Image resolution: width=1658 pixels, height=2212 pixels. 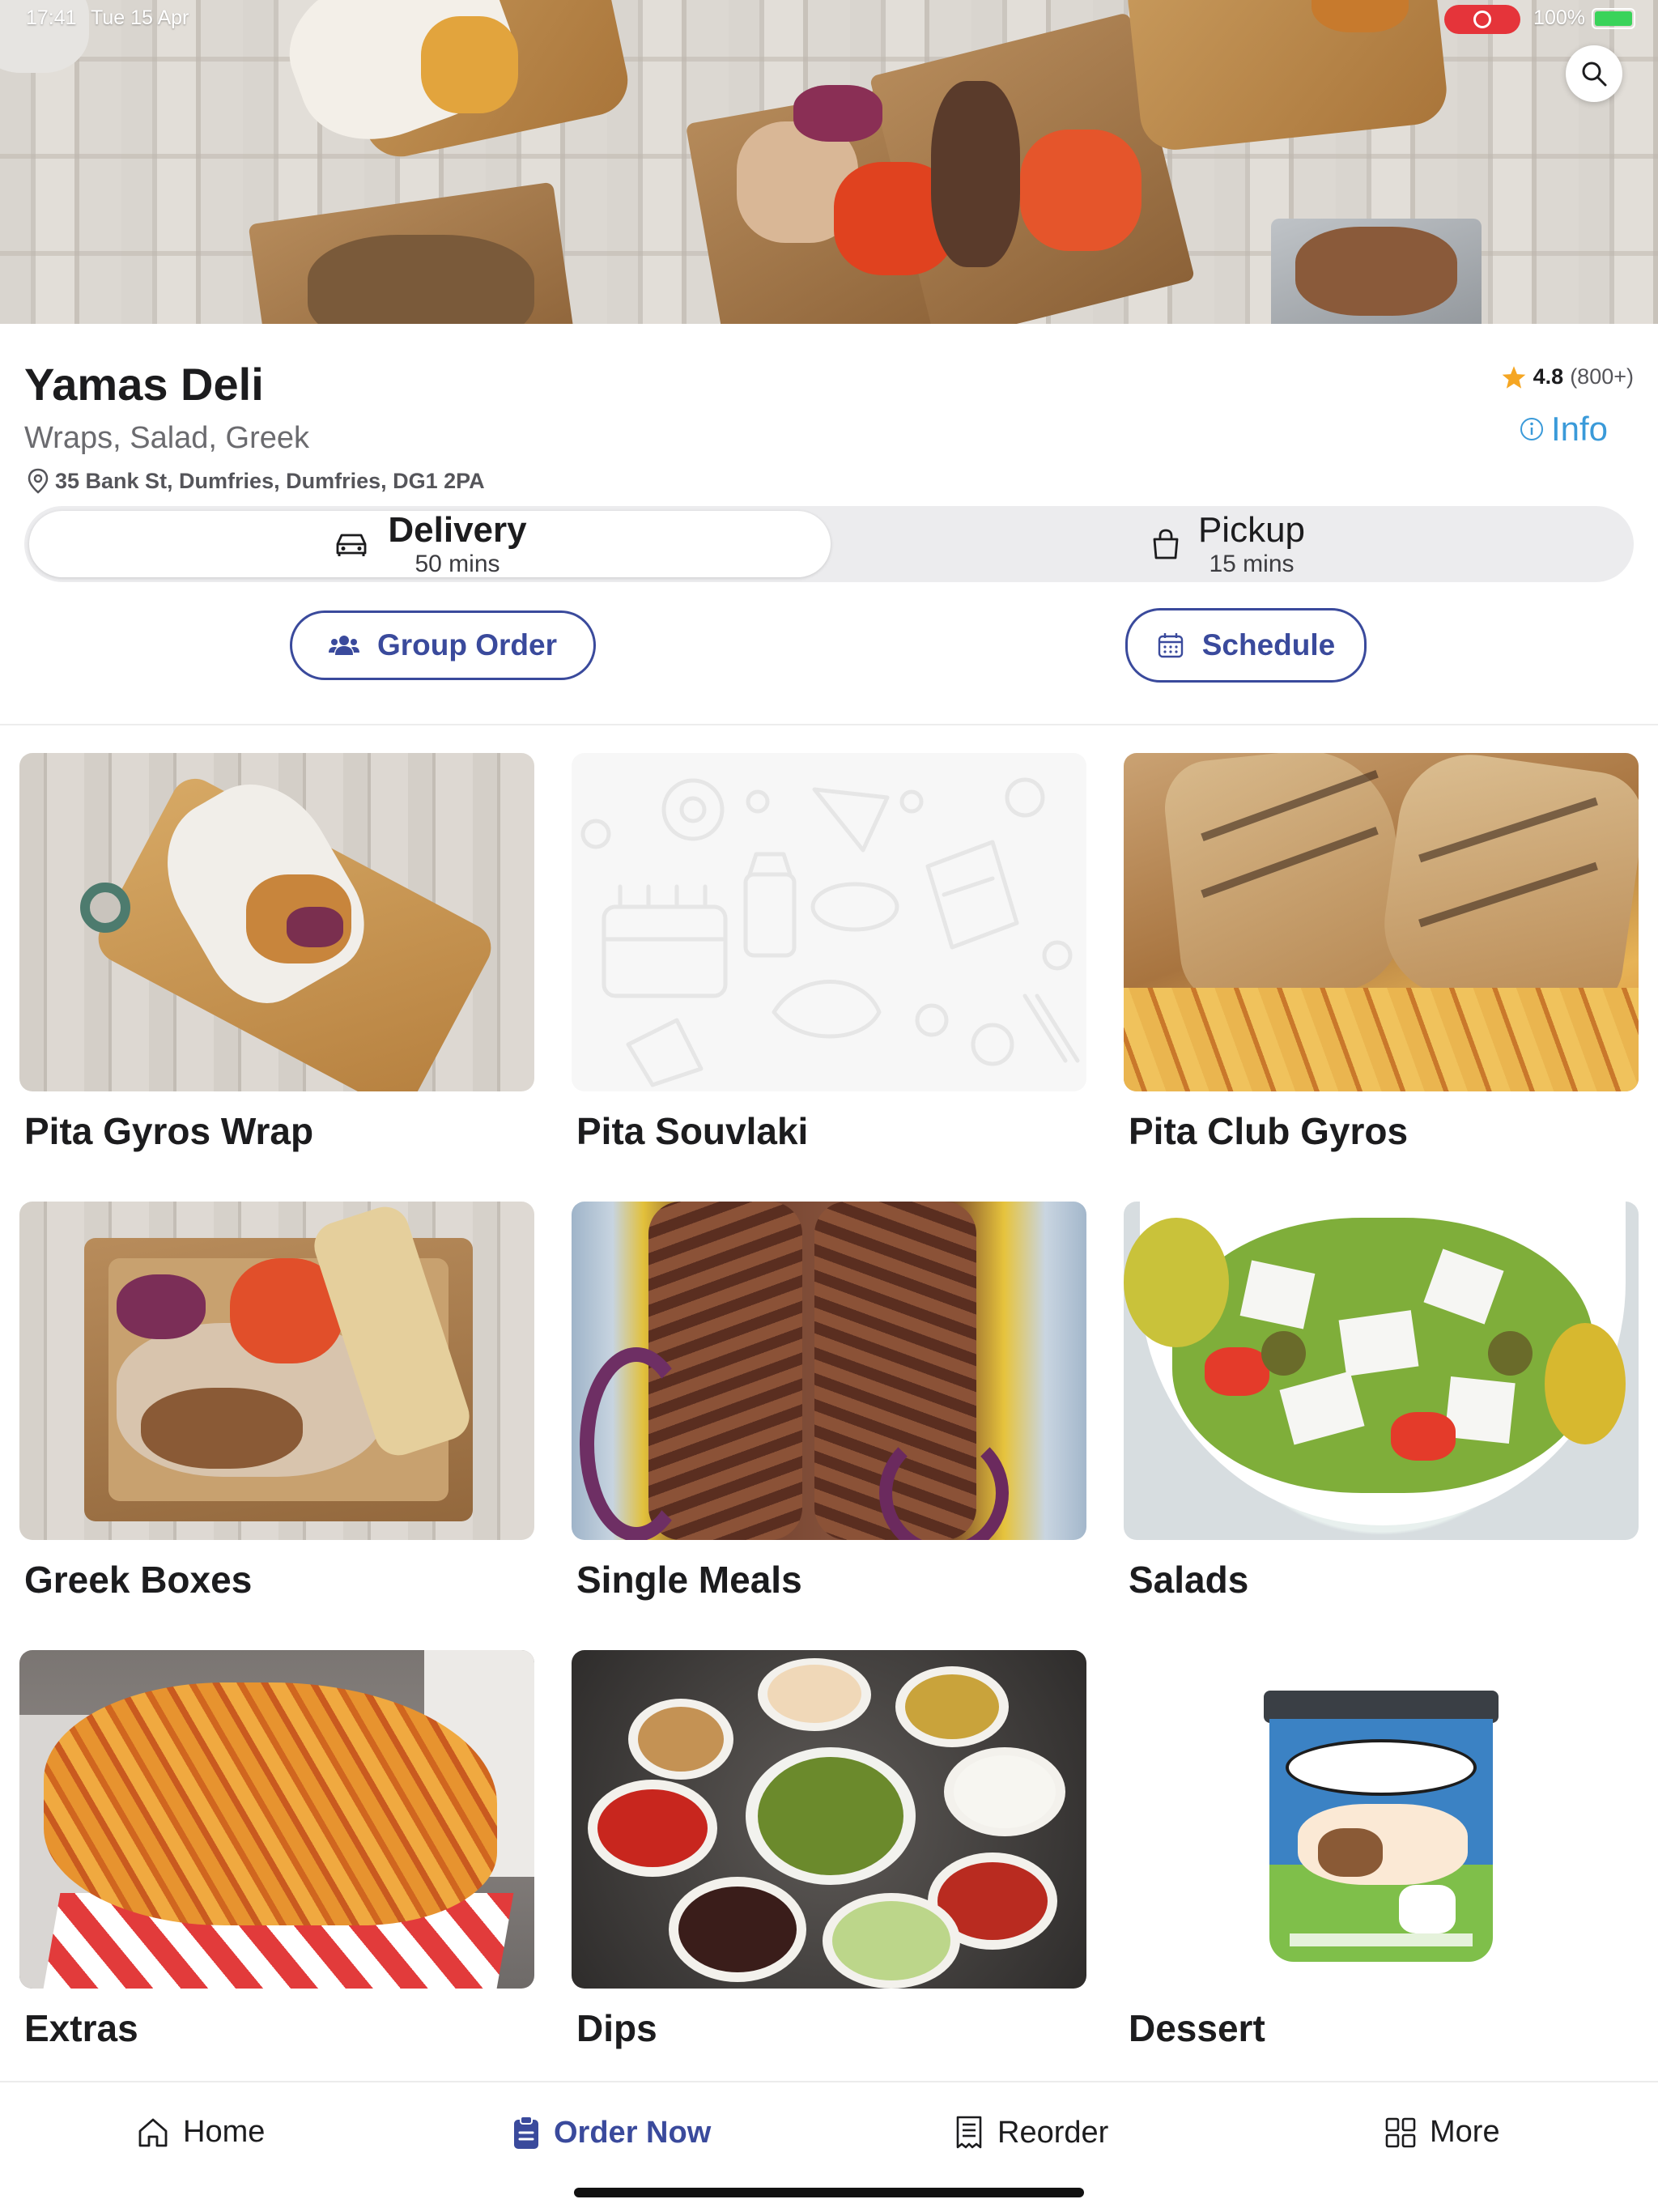 I want to click on group-icon, so click(x=343, y=645).